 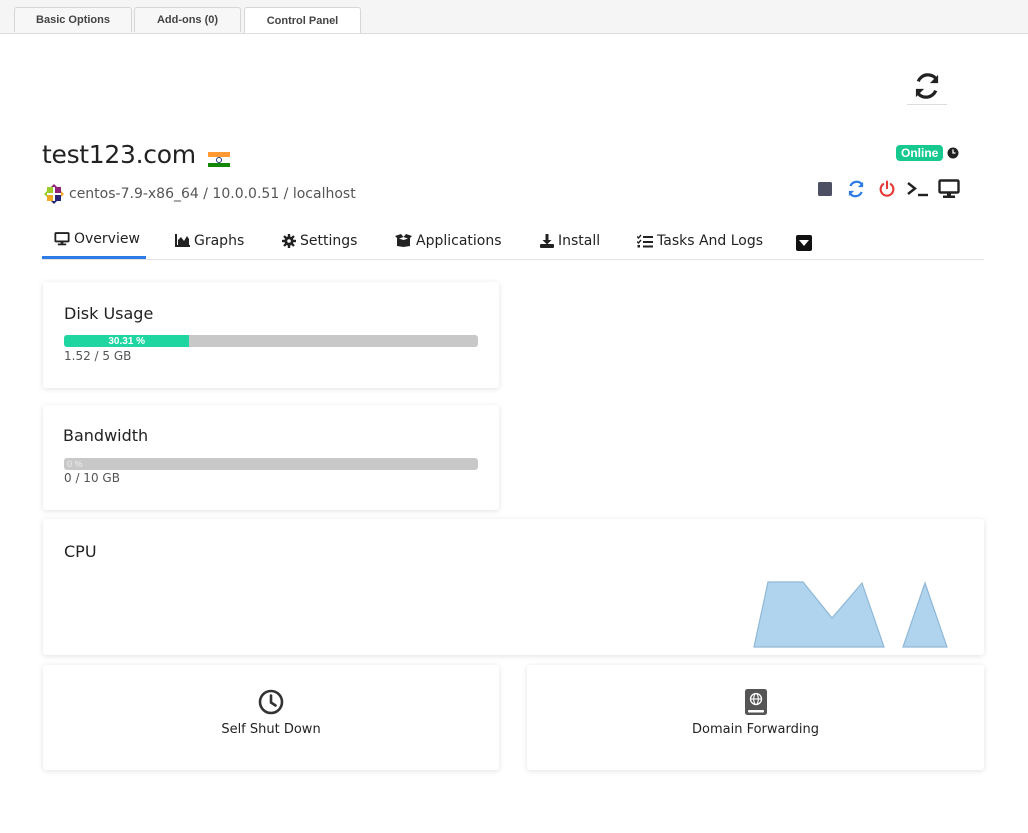 I want to click on cpu-sparkline, so click(x=850, y=614).